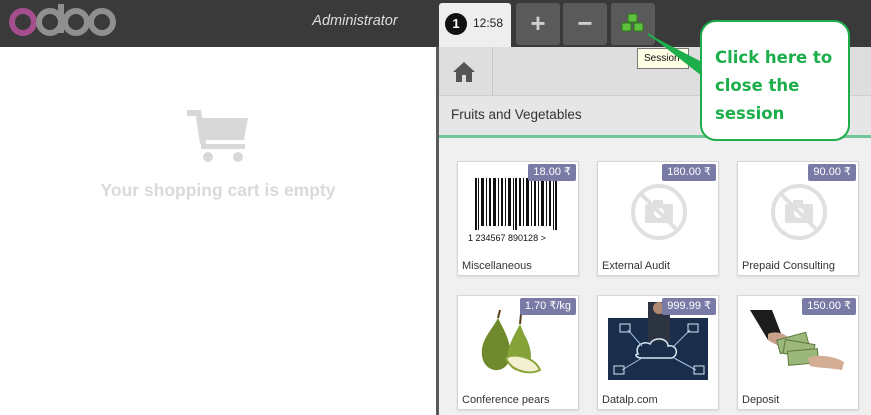  Describe the element at coordinates (585, 24) in the screenshot. I see `remove-order-button: −` at that location.